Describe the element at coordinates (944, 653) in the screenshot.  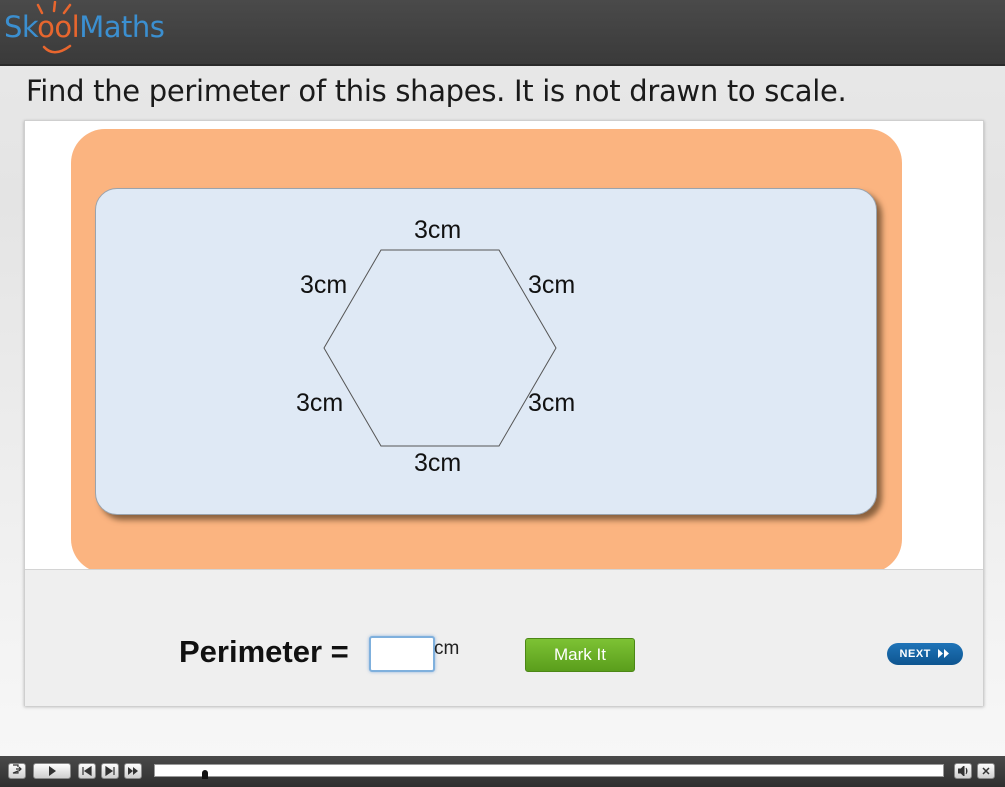
I see `next-arrows-icon` at that location.